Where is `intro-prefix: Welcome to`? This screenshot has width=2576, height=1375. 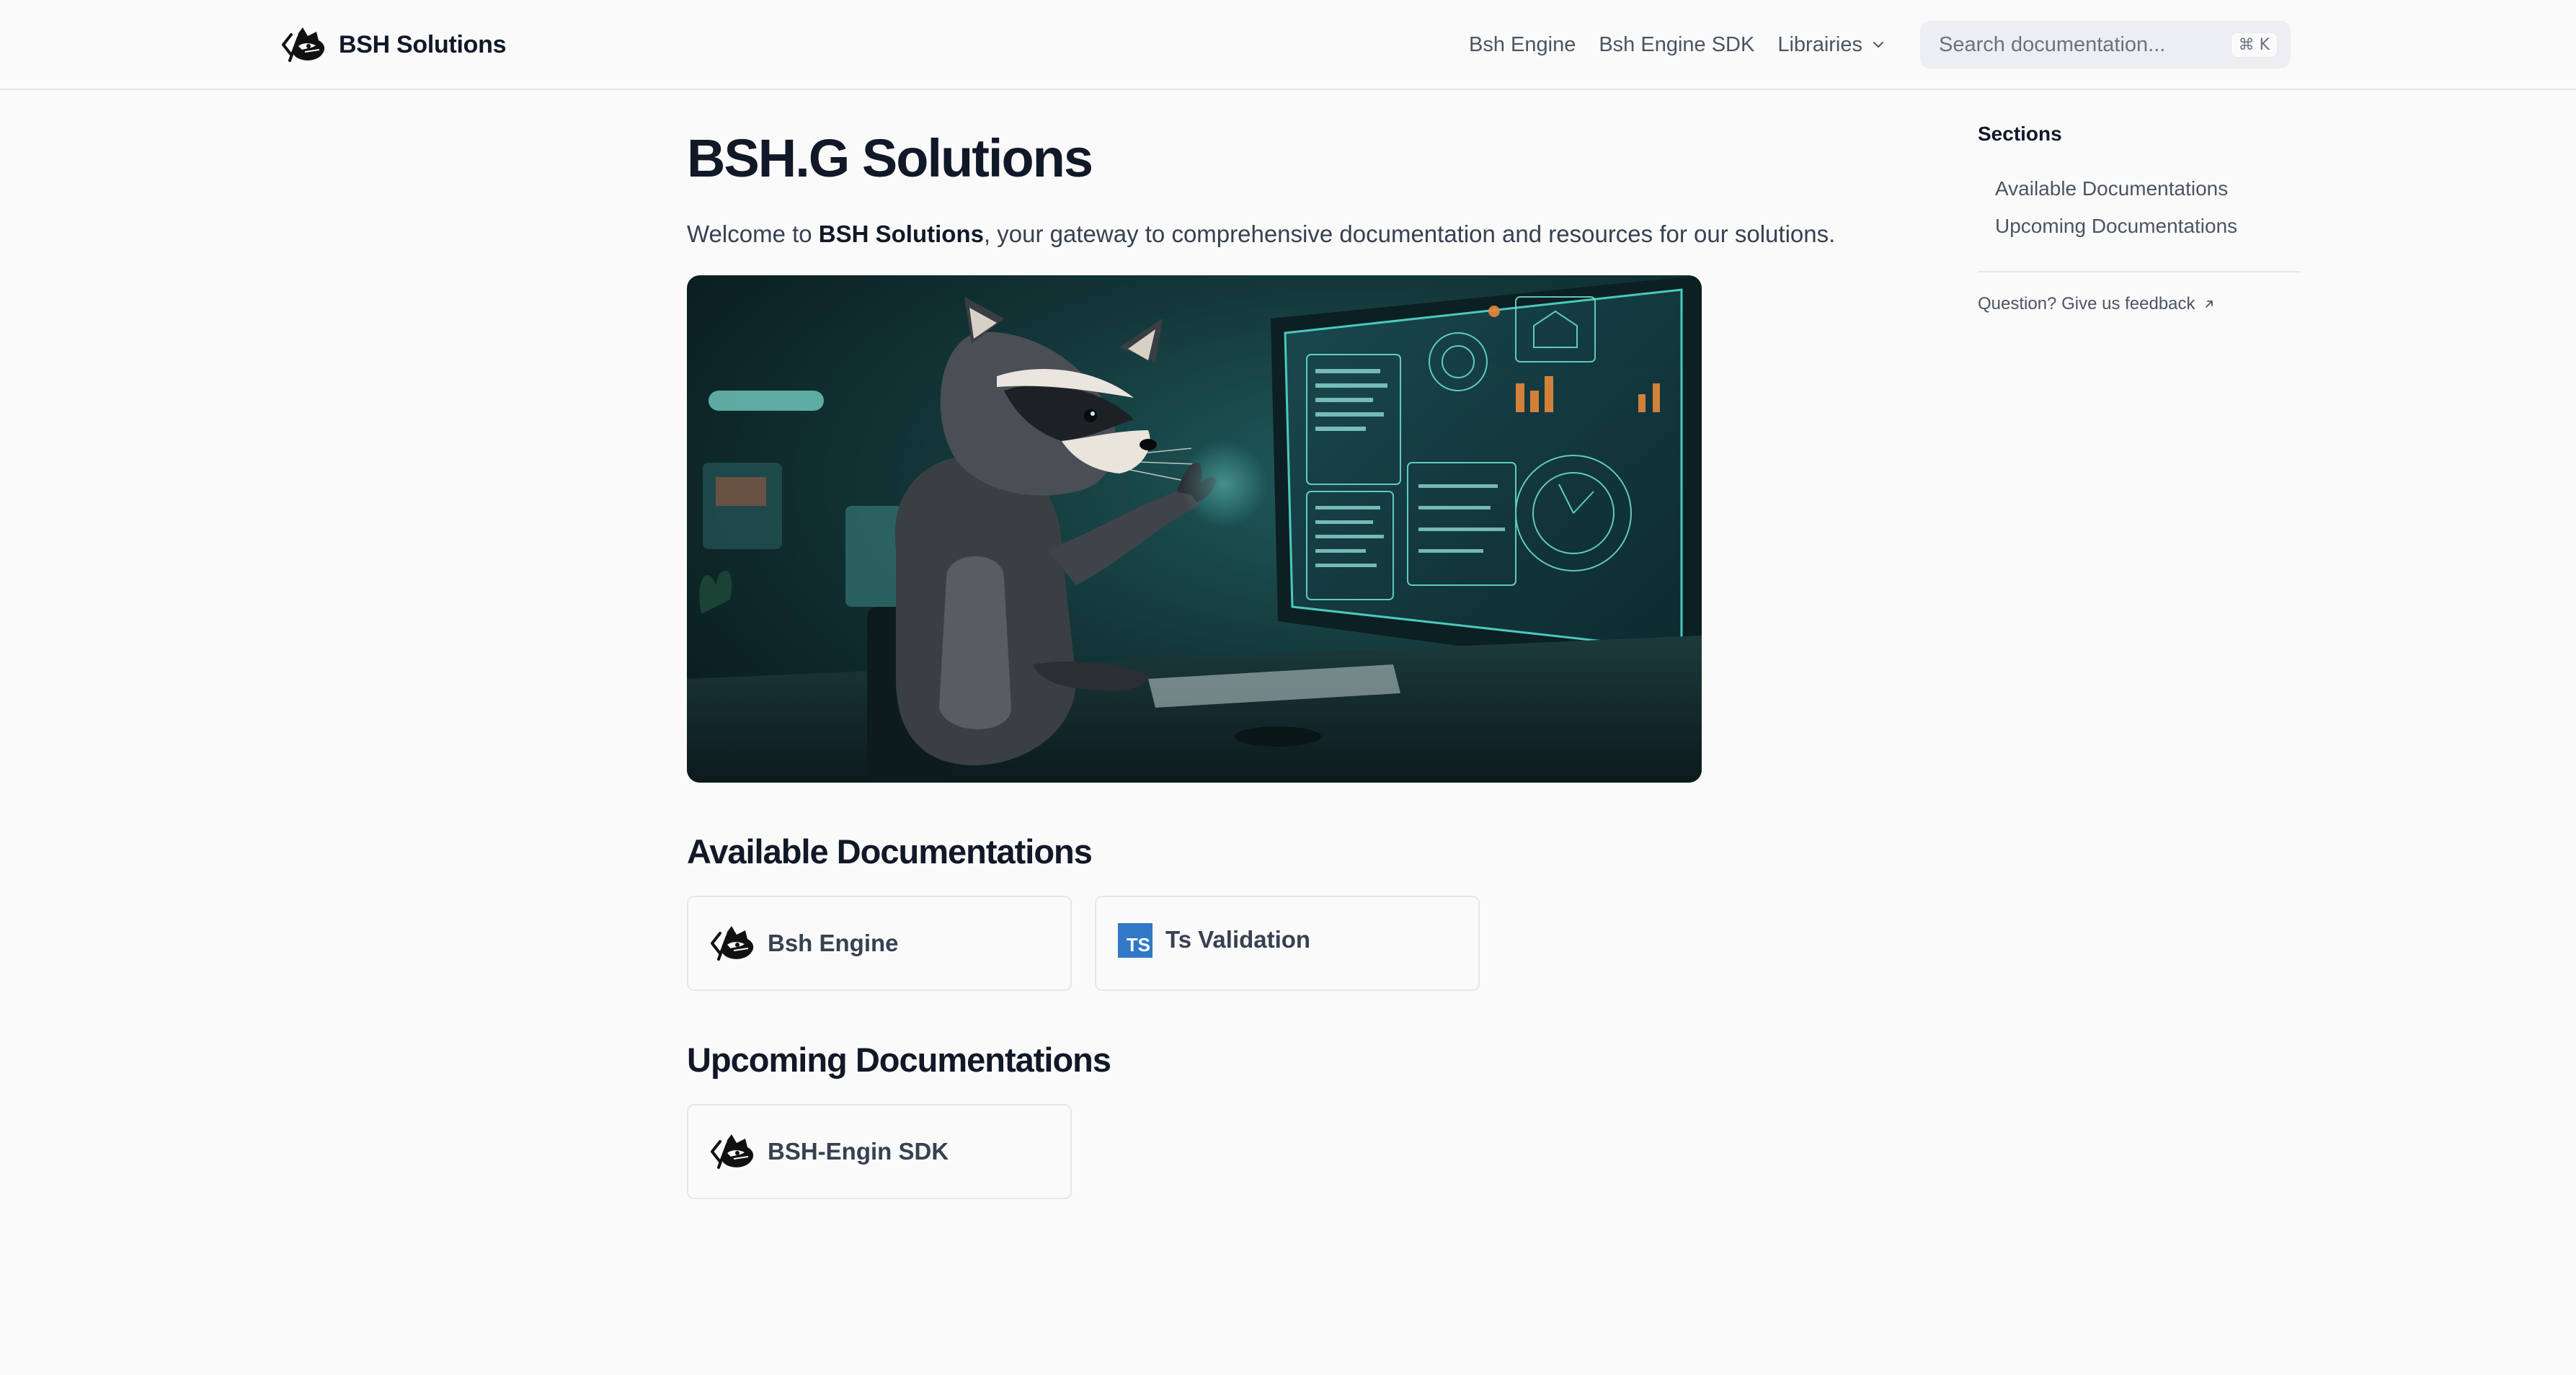
intro-prefix: Welcome to is located at coordinates (753, 234).